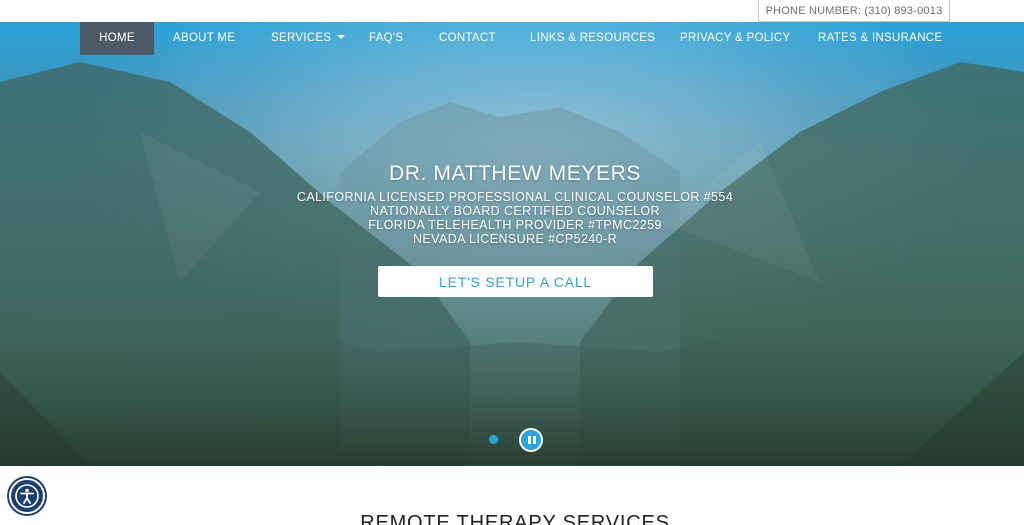 The image size is (1024, 525). I want to click on nav-rates-insurance: RATES & INSURANCE, so click(880, 38).